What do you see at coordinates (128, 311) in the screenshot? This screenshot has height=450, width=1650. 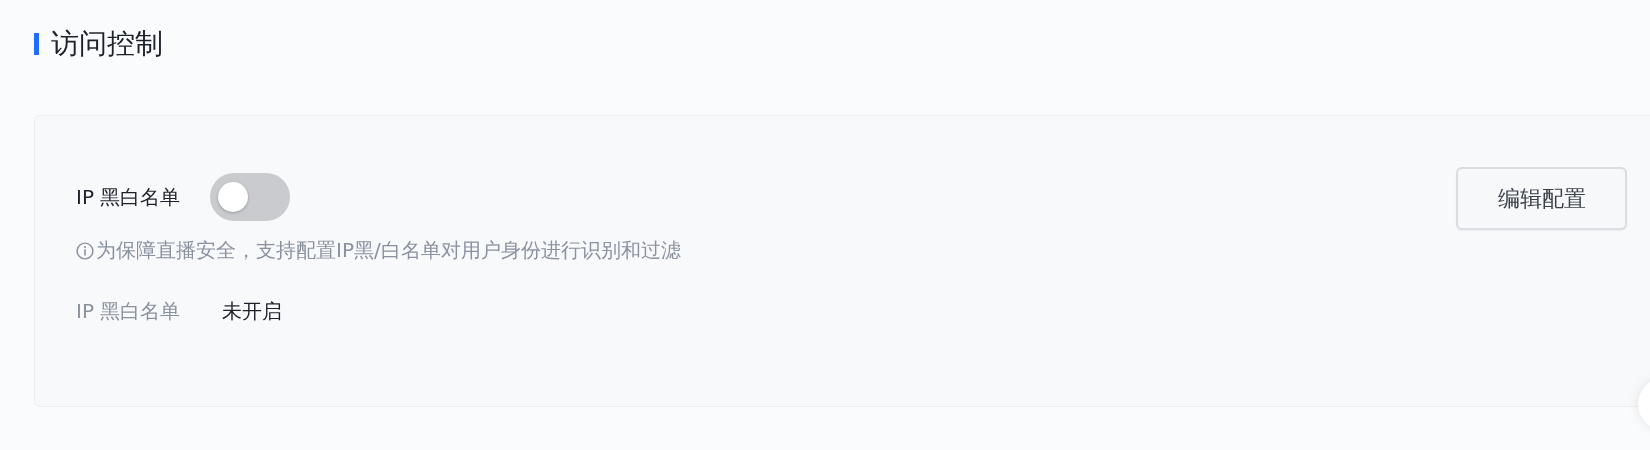 I see `status-label: IP 黑白名单` at bounding box center [128, 311].